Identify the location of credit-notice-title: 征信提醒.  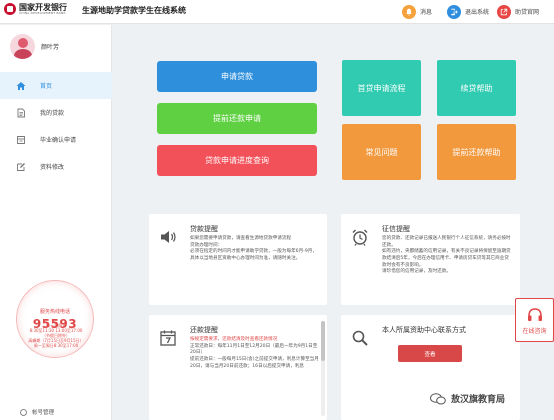
(396, 229).